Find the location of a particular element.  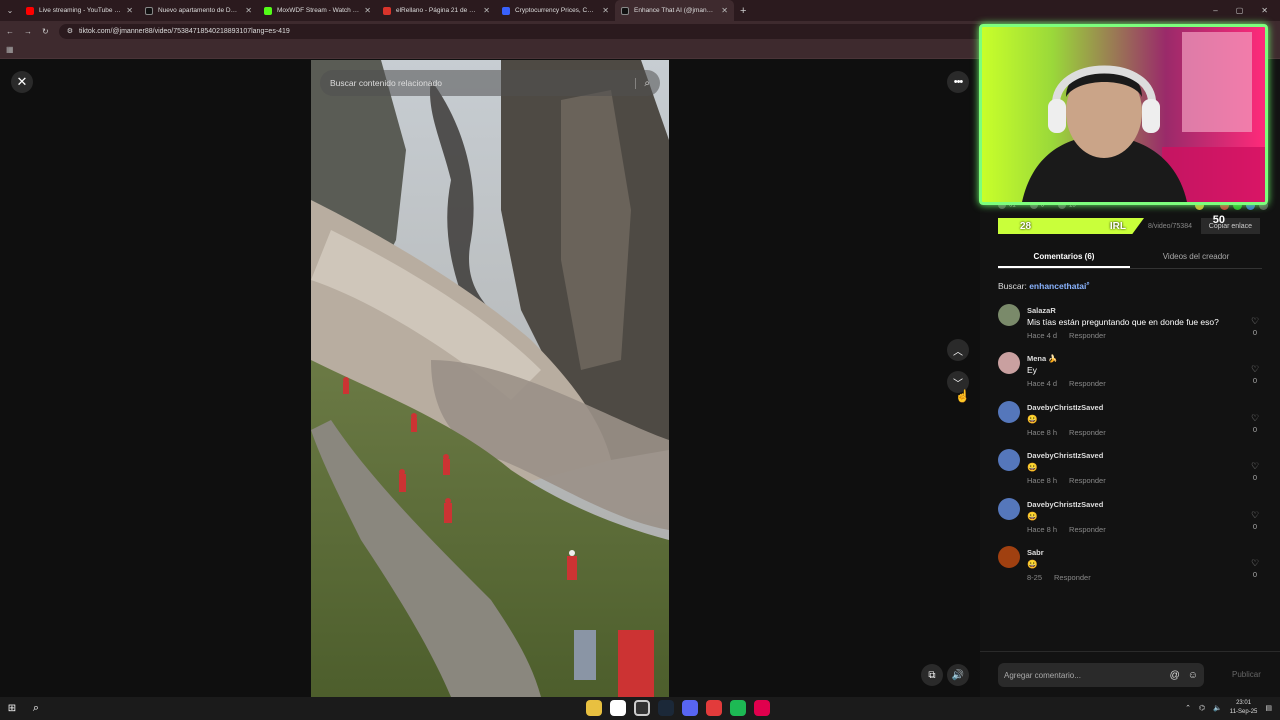

minimize-icon: – is located at coordinates (1215, 10).